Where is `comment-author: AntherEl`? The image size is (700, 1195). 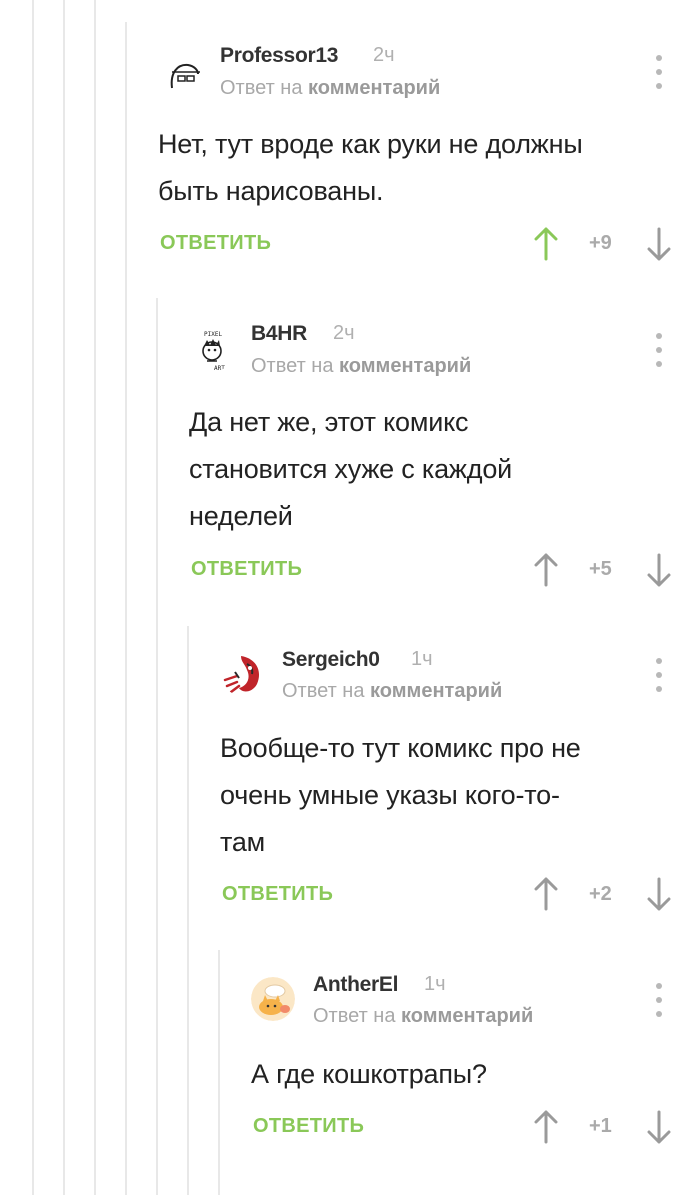
comment-author: AntherEl is located at coordinates (355, 985).